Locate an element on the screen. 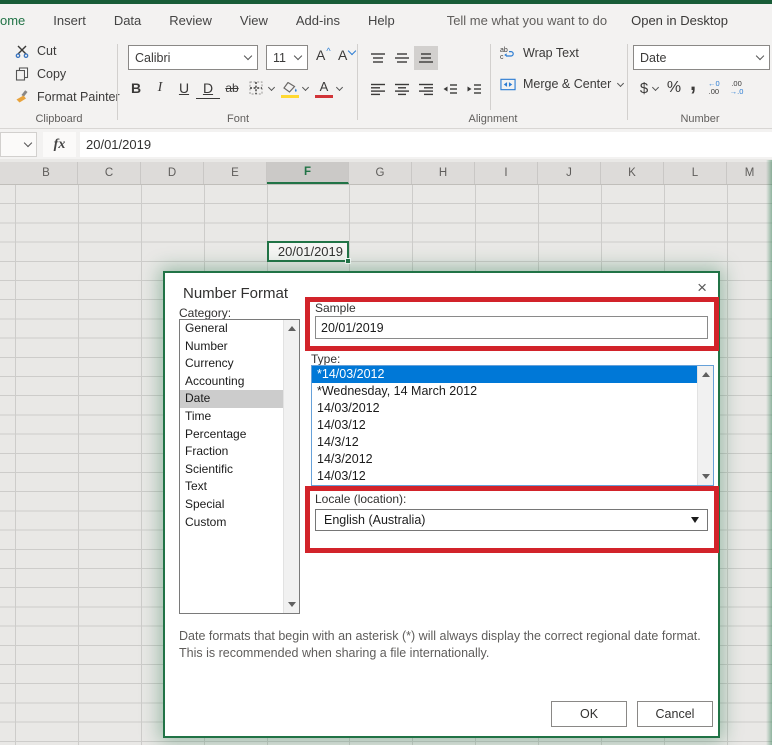  cut-button: Cut is located at coordinates (35, 51).